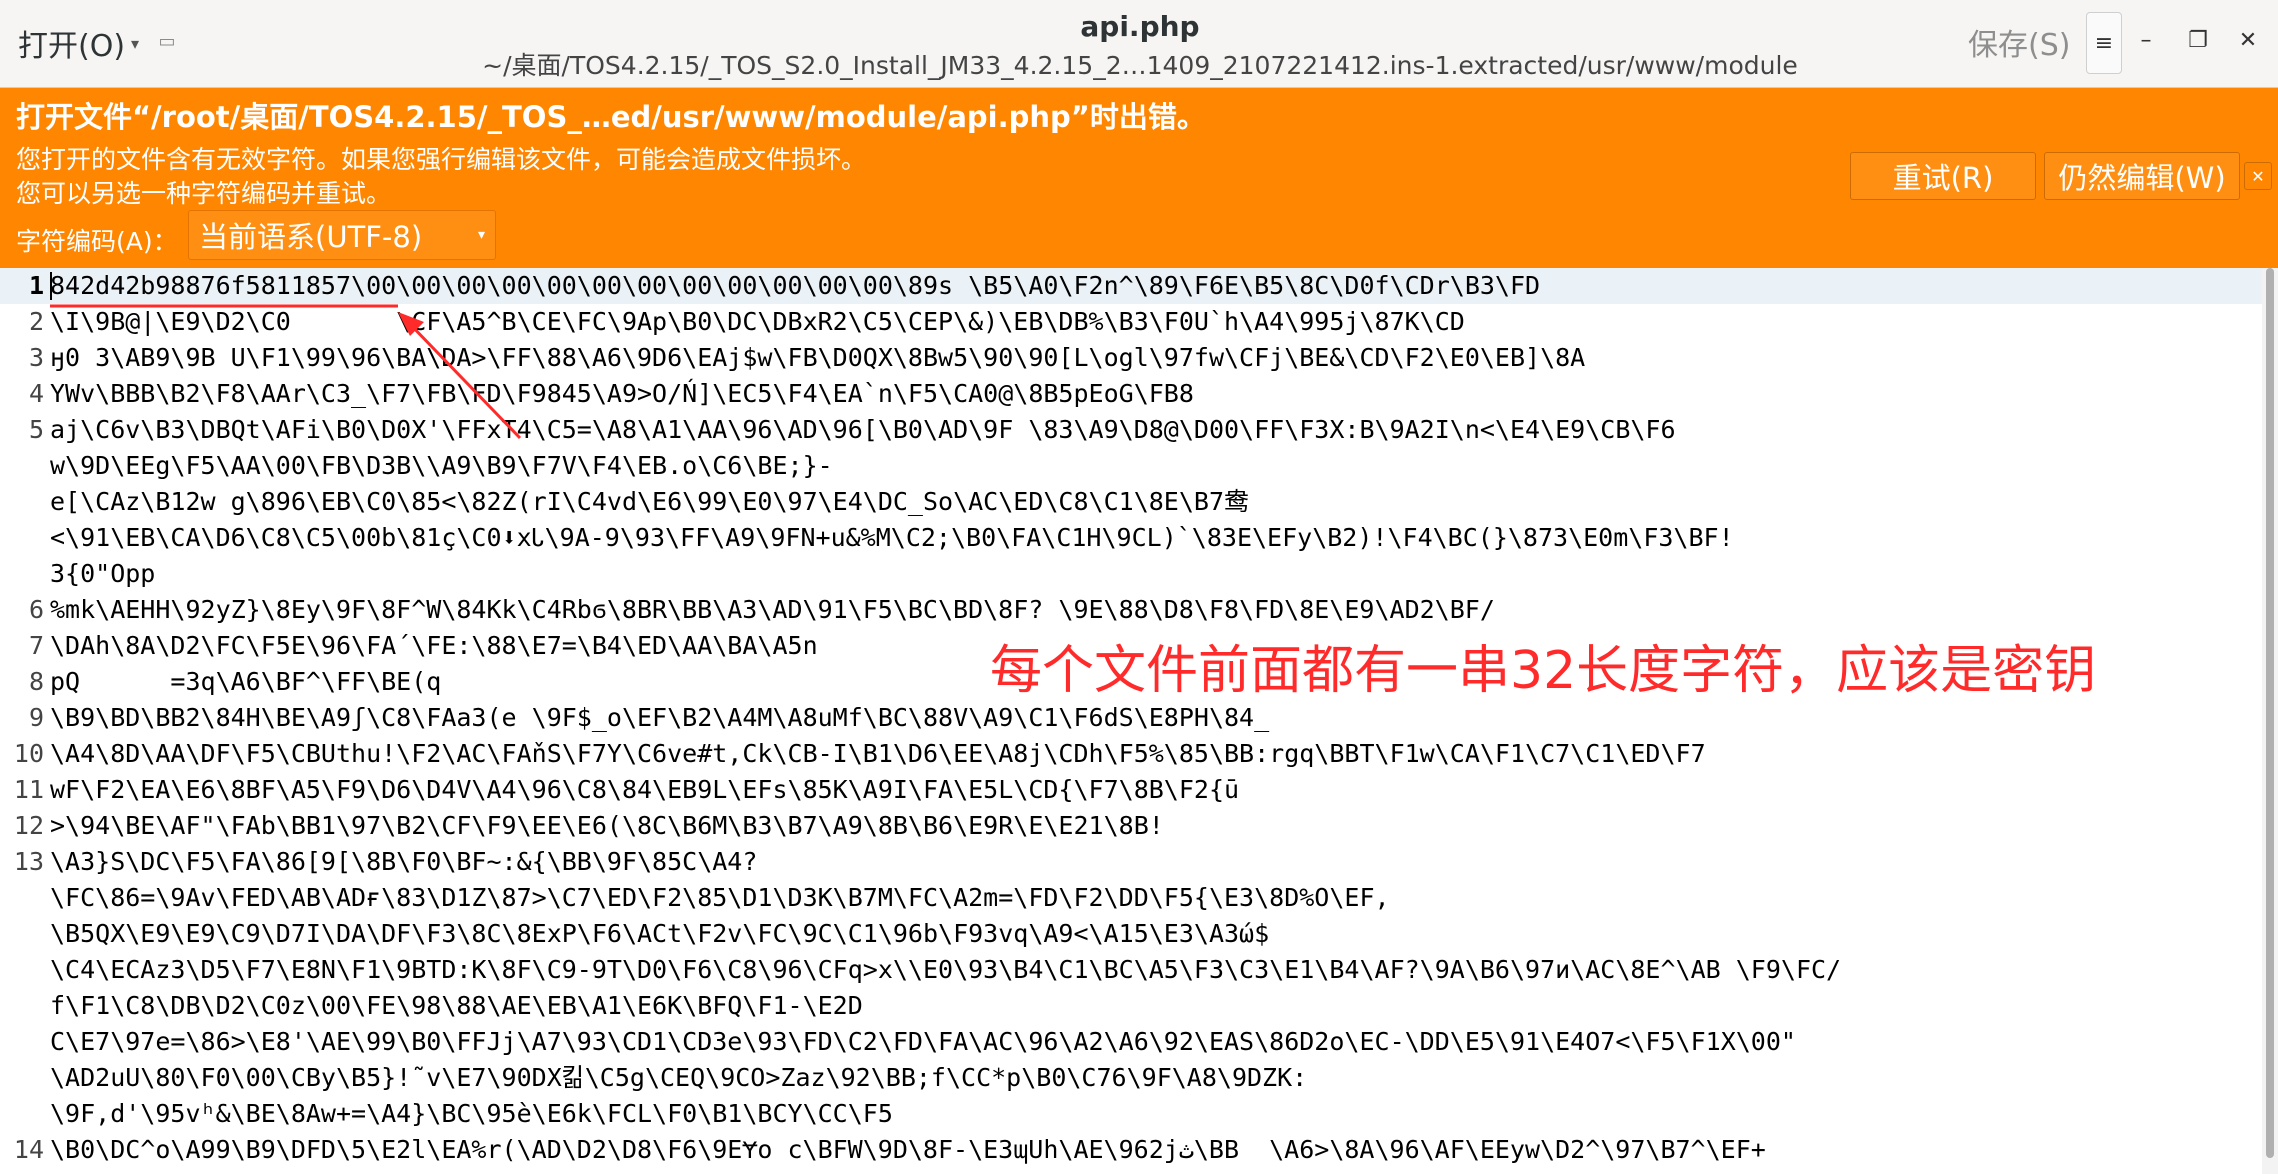  Describe the element at coordinates (51, 286) in the screenshot. I see `text-cursor` at that location.